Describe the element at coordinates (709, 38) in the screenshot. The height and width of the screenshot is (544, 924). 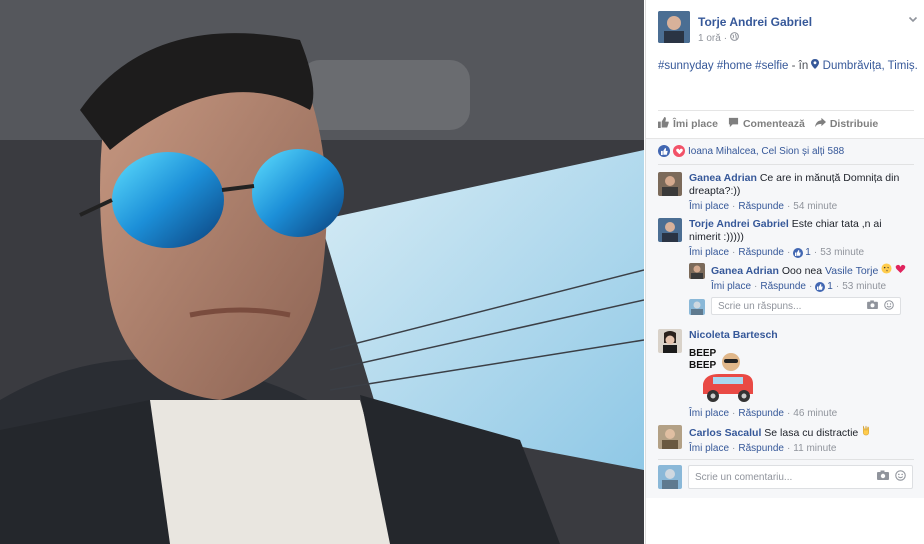
I see `post-time: 1 oră` at that location.